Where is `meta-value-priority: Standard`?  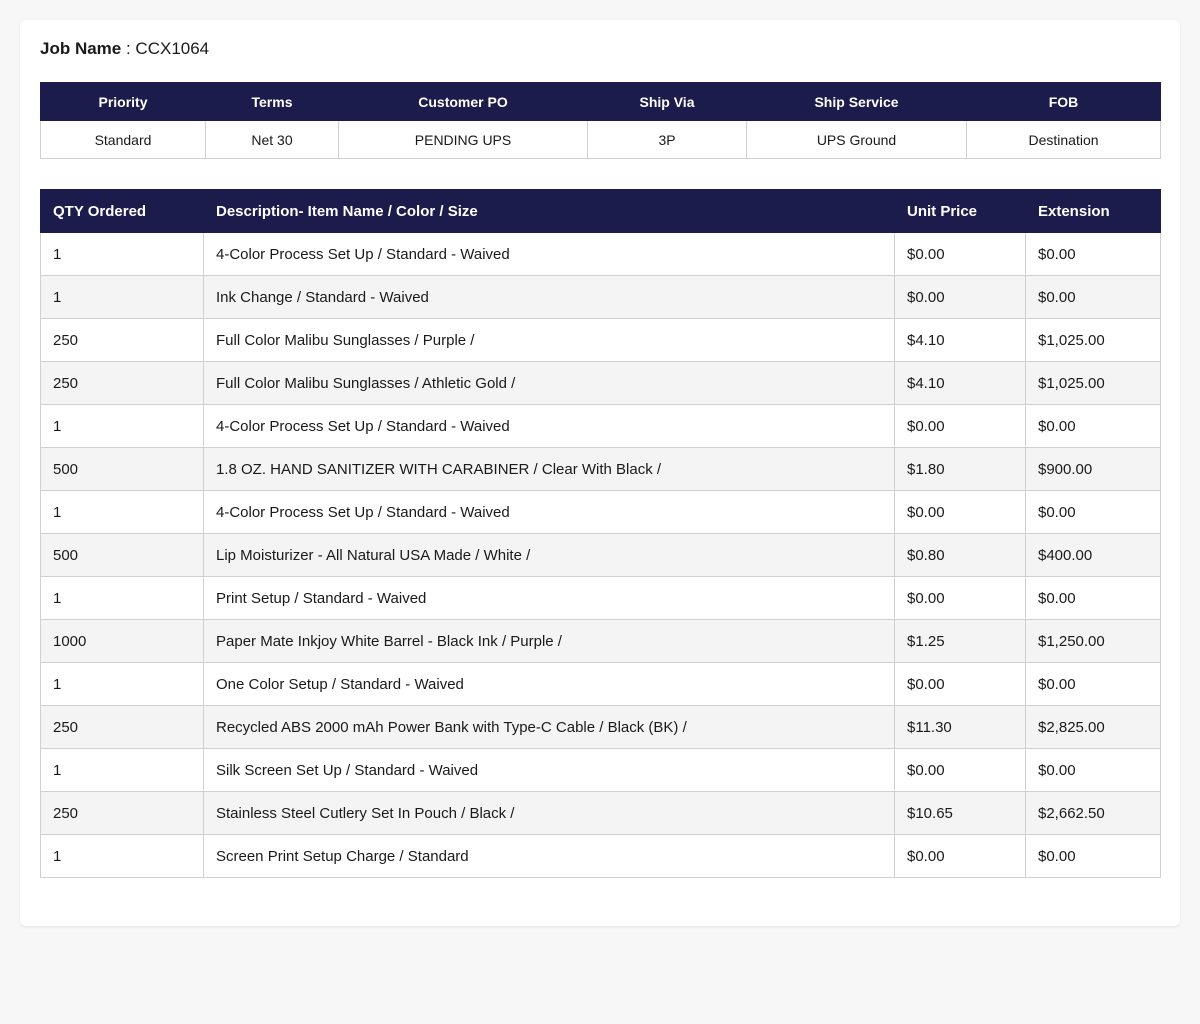 meta-value-priority: Standard is located at coordinates (123, 139).